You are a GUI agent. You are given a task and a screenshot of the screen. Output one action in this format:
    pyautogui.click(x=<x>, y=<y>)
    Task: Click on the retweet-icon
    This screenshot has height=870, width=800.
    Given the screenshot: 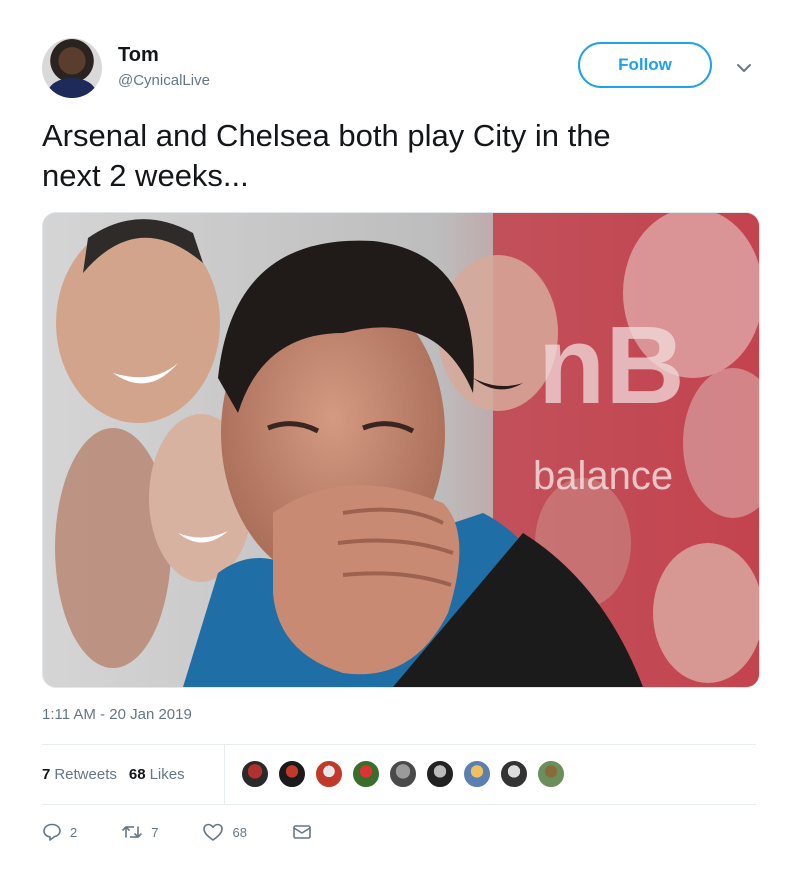 What is the action you would take?
    pyautogui.click(x=132, y=832)
    